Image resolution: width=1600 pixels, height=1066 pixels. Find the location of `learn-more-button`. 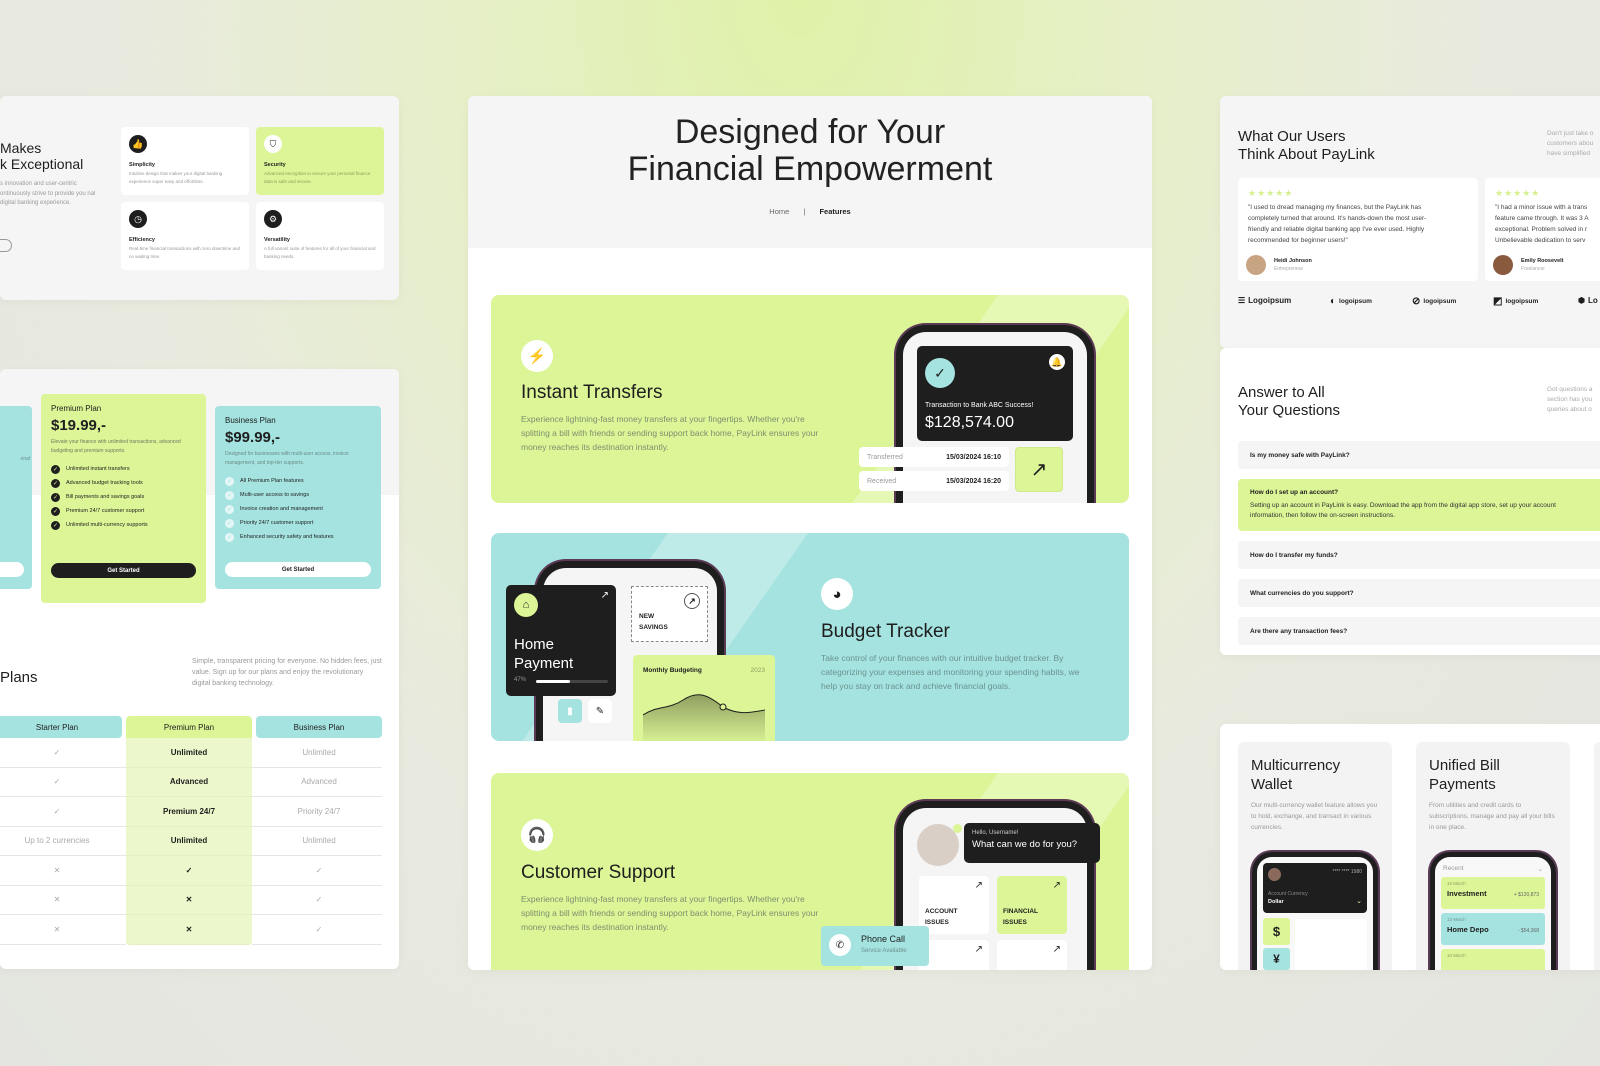

learn-more-button is located at coordinates (6, 245).